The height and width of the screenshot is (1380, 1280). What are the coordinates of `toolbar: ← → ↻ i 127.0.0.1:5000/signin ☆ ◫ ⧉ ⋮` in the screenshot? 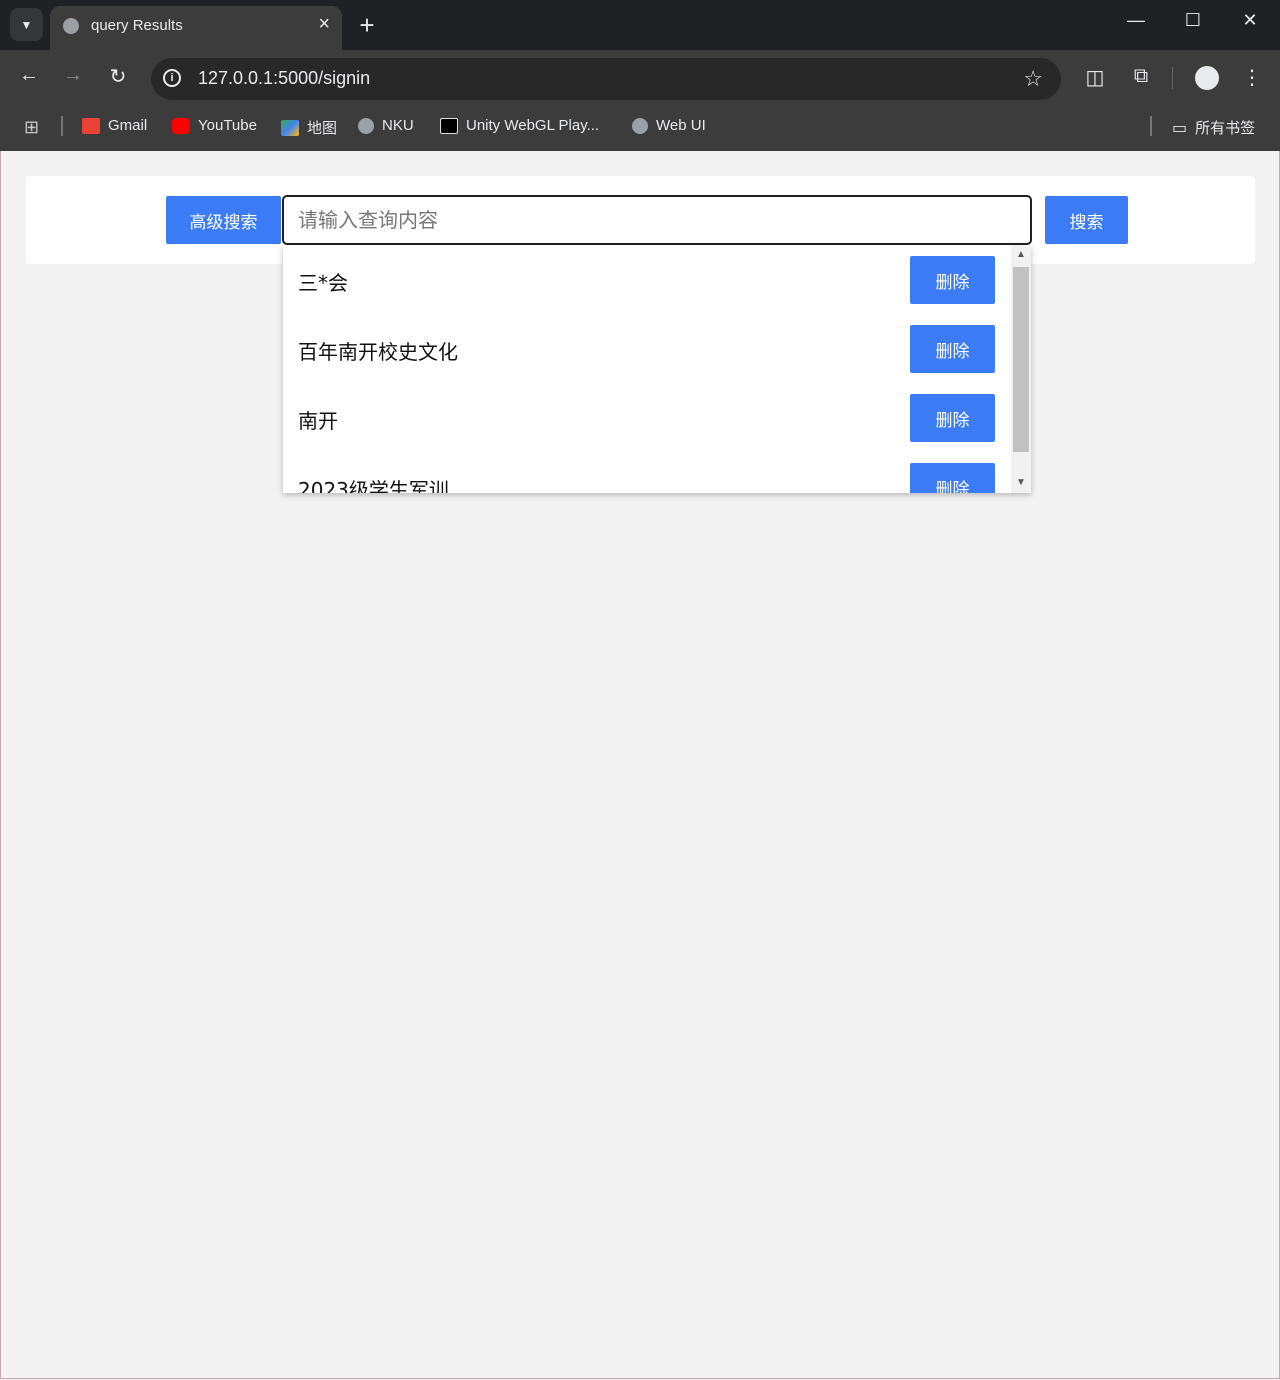 It's located at (640, 78).